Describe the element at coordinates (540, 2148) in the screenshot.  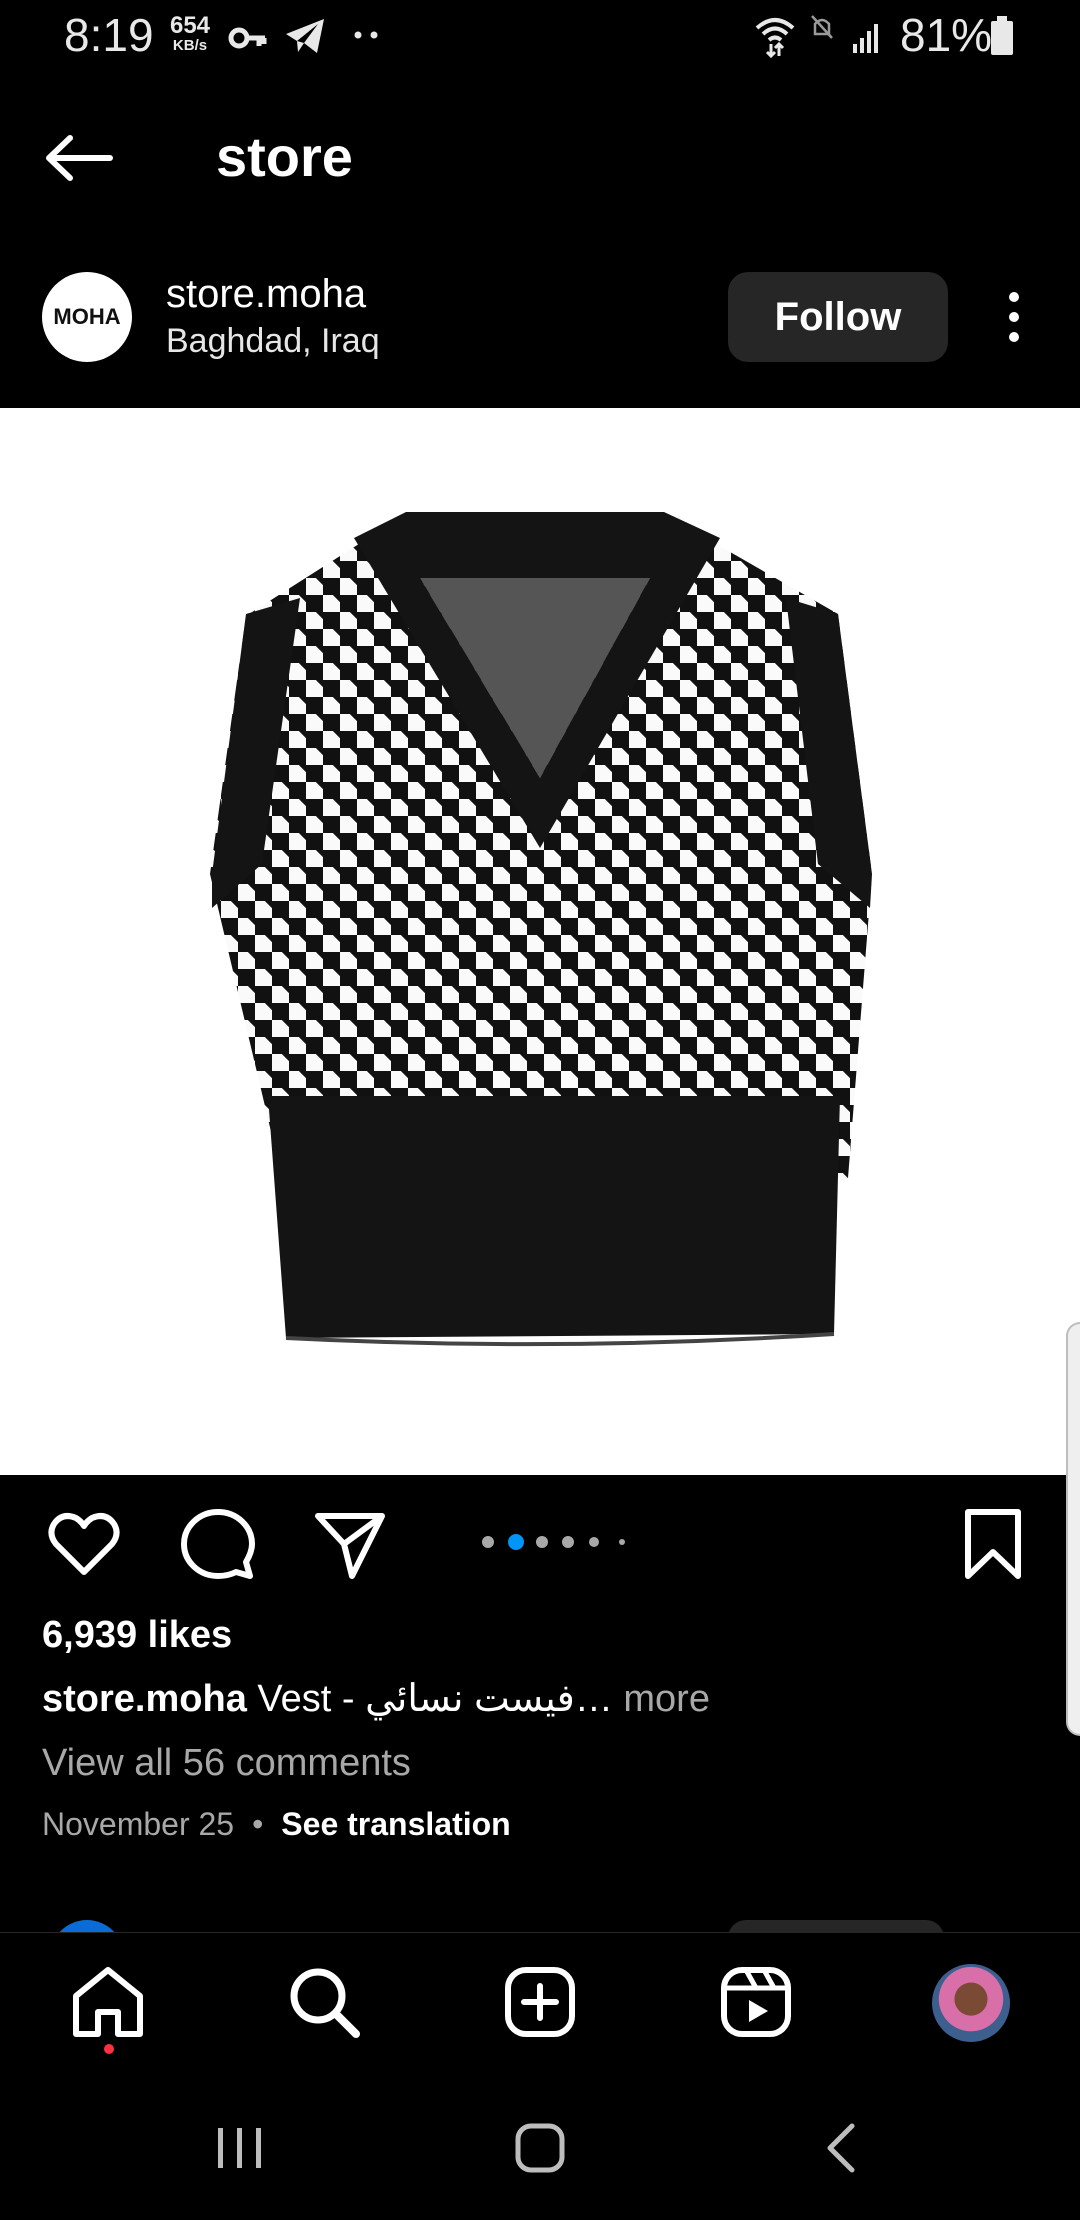
I see `home-button-icon` at that location.